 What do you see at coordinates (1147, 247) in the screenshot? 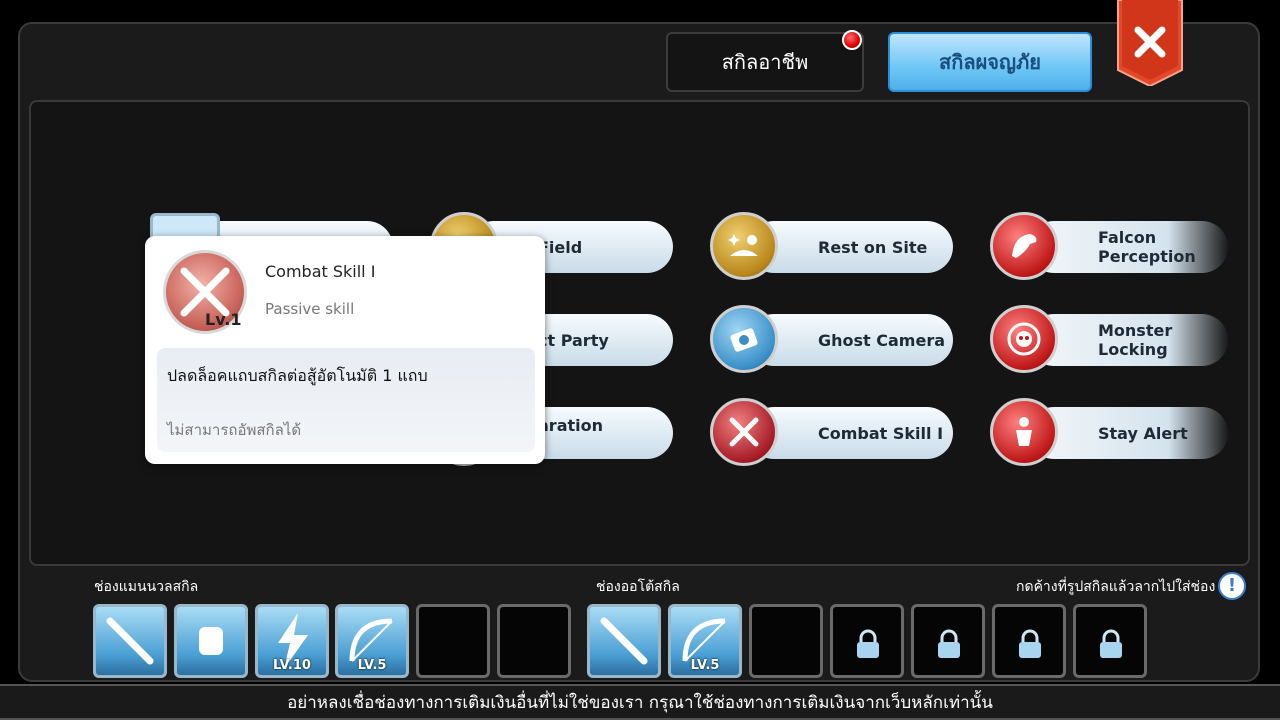
I see `skill-label: Falcon Perception` at bounding box center [1147, 247].